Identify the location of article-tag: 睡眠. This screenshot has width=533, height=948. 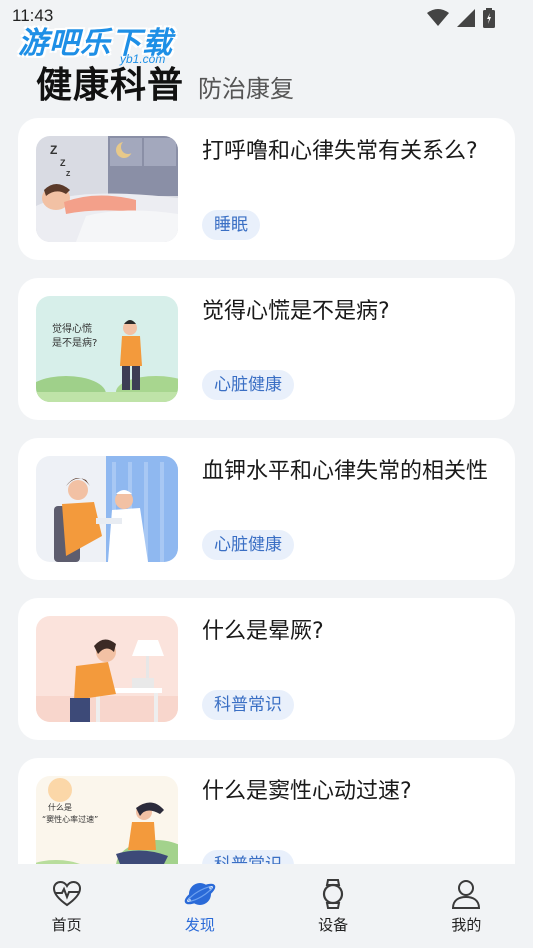
(231, 225).